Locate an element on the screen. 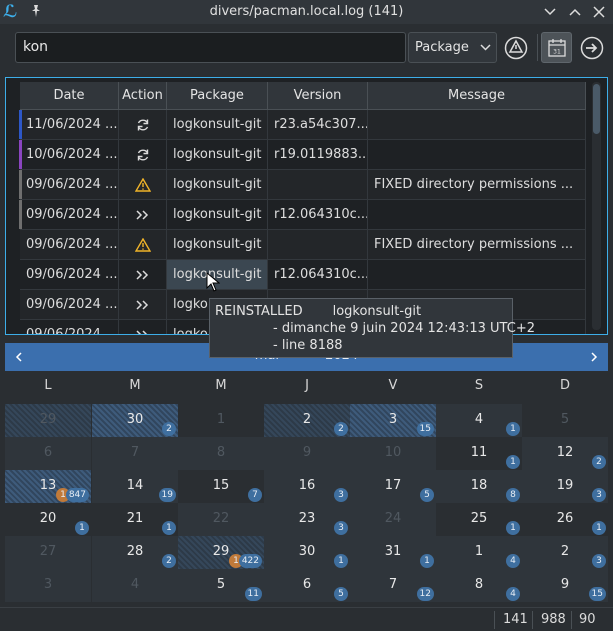  calendar-day: 30 1 is located at coordinates (307, 552).